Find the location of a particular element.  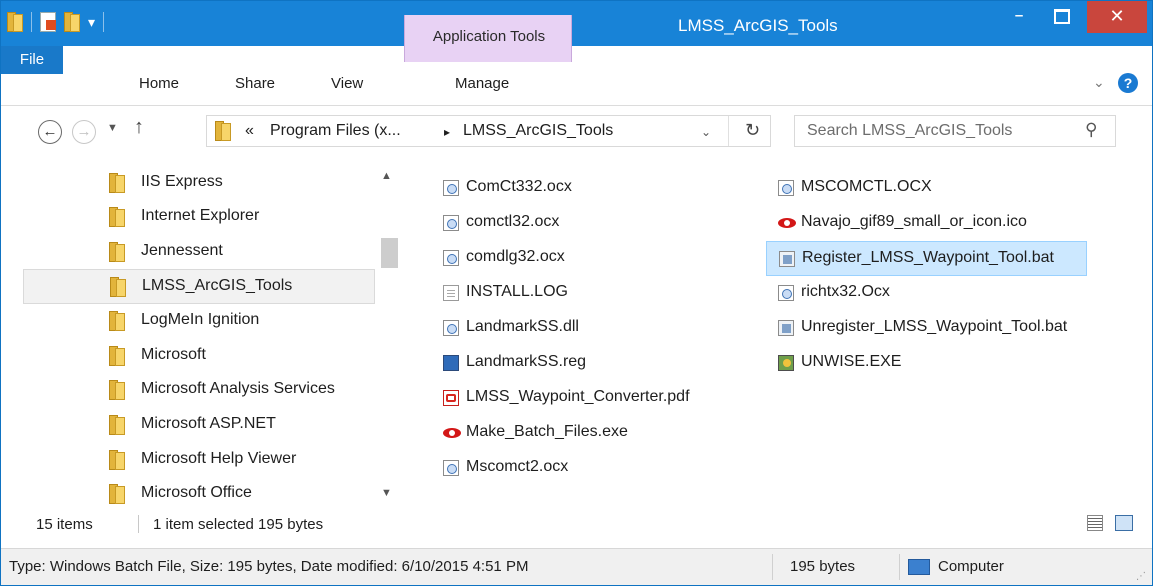

selection-info: 1 item selected 195 bytes is located at coordinates (238, 524).